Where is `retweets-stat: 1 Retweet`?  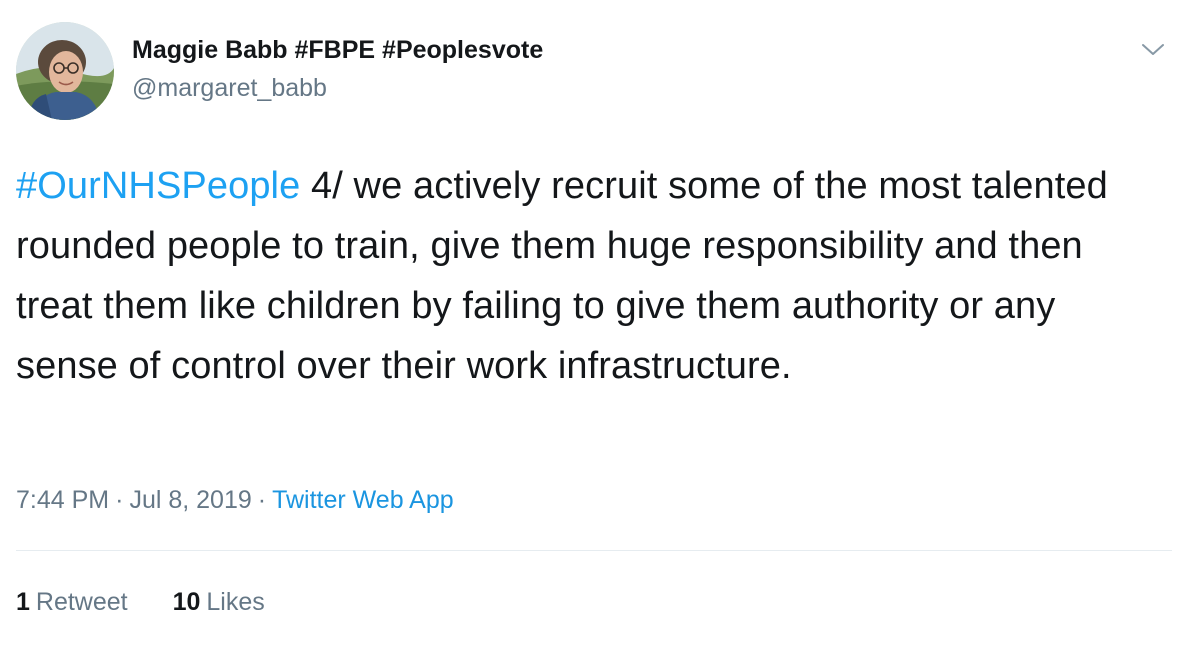 retweets-stat: 1 Retweet is located at coordinates (72, 602).